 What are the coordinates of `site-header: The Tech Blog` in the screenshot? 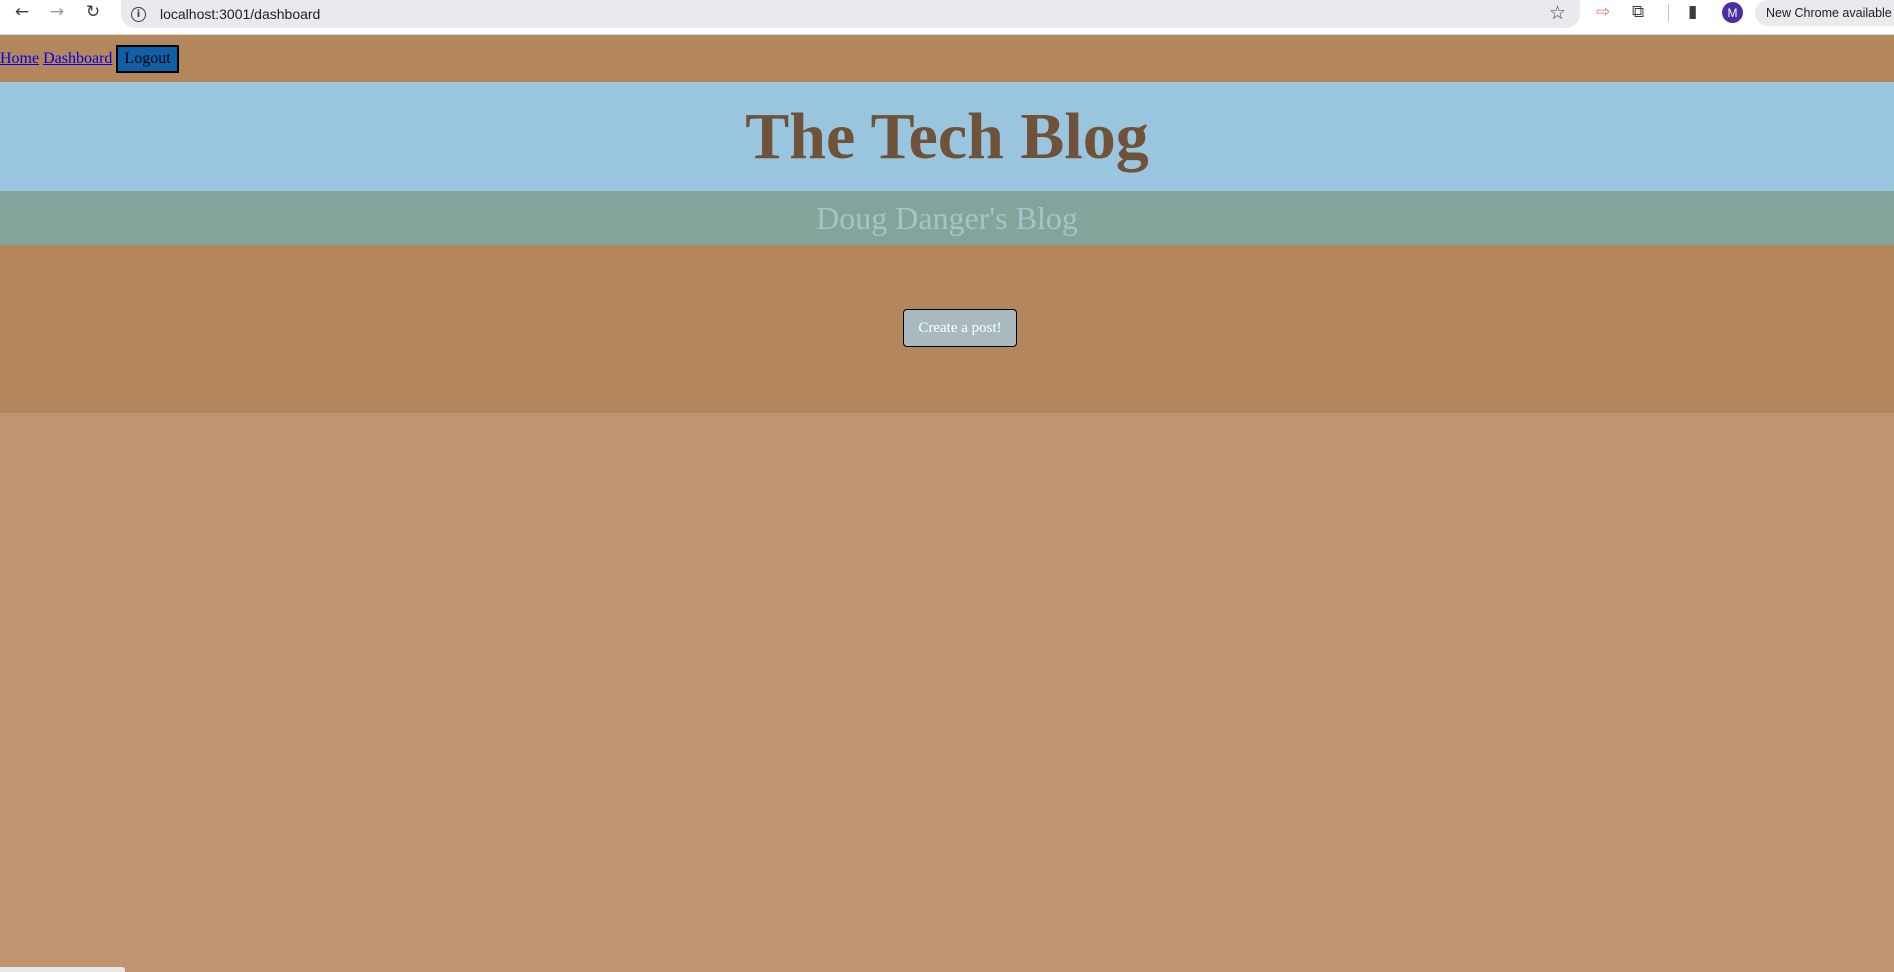 It's located at (947, 136).